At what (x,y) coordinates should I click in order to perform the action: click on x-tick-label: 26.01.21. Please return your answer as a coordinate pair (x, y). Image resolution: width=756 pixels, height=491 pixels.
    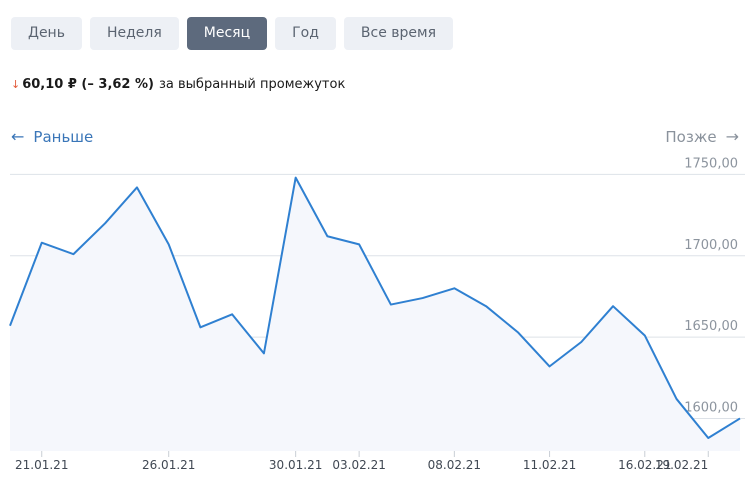
    Looking at the image, I should click on (168, 465).